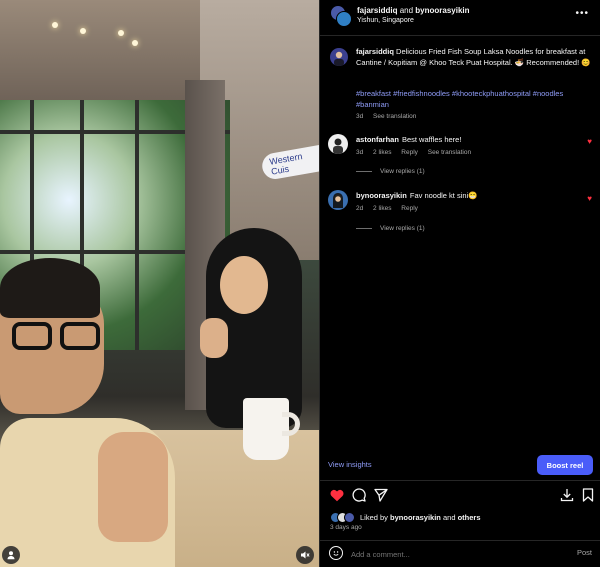  Describe the element at coordinates (133, 487) in the screenshot. I see `photo-raised-hand` at that location.